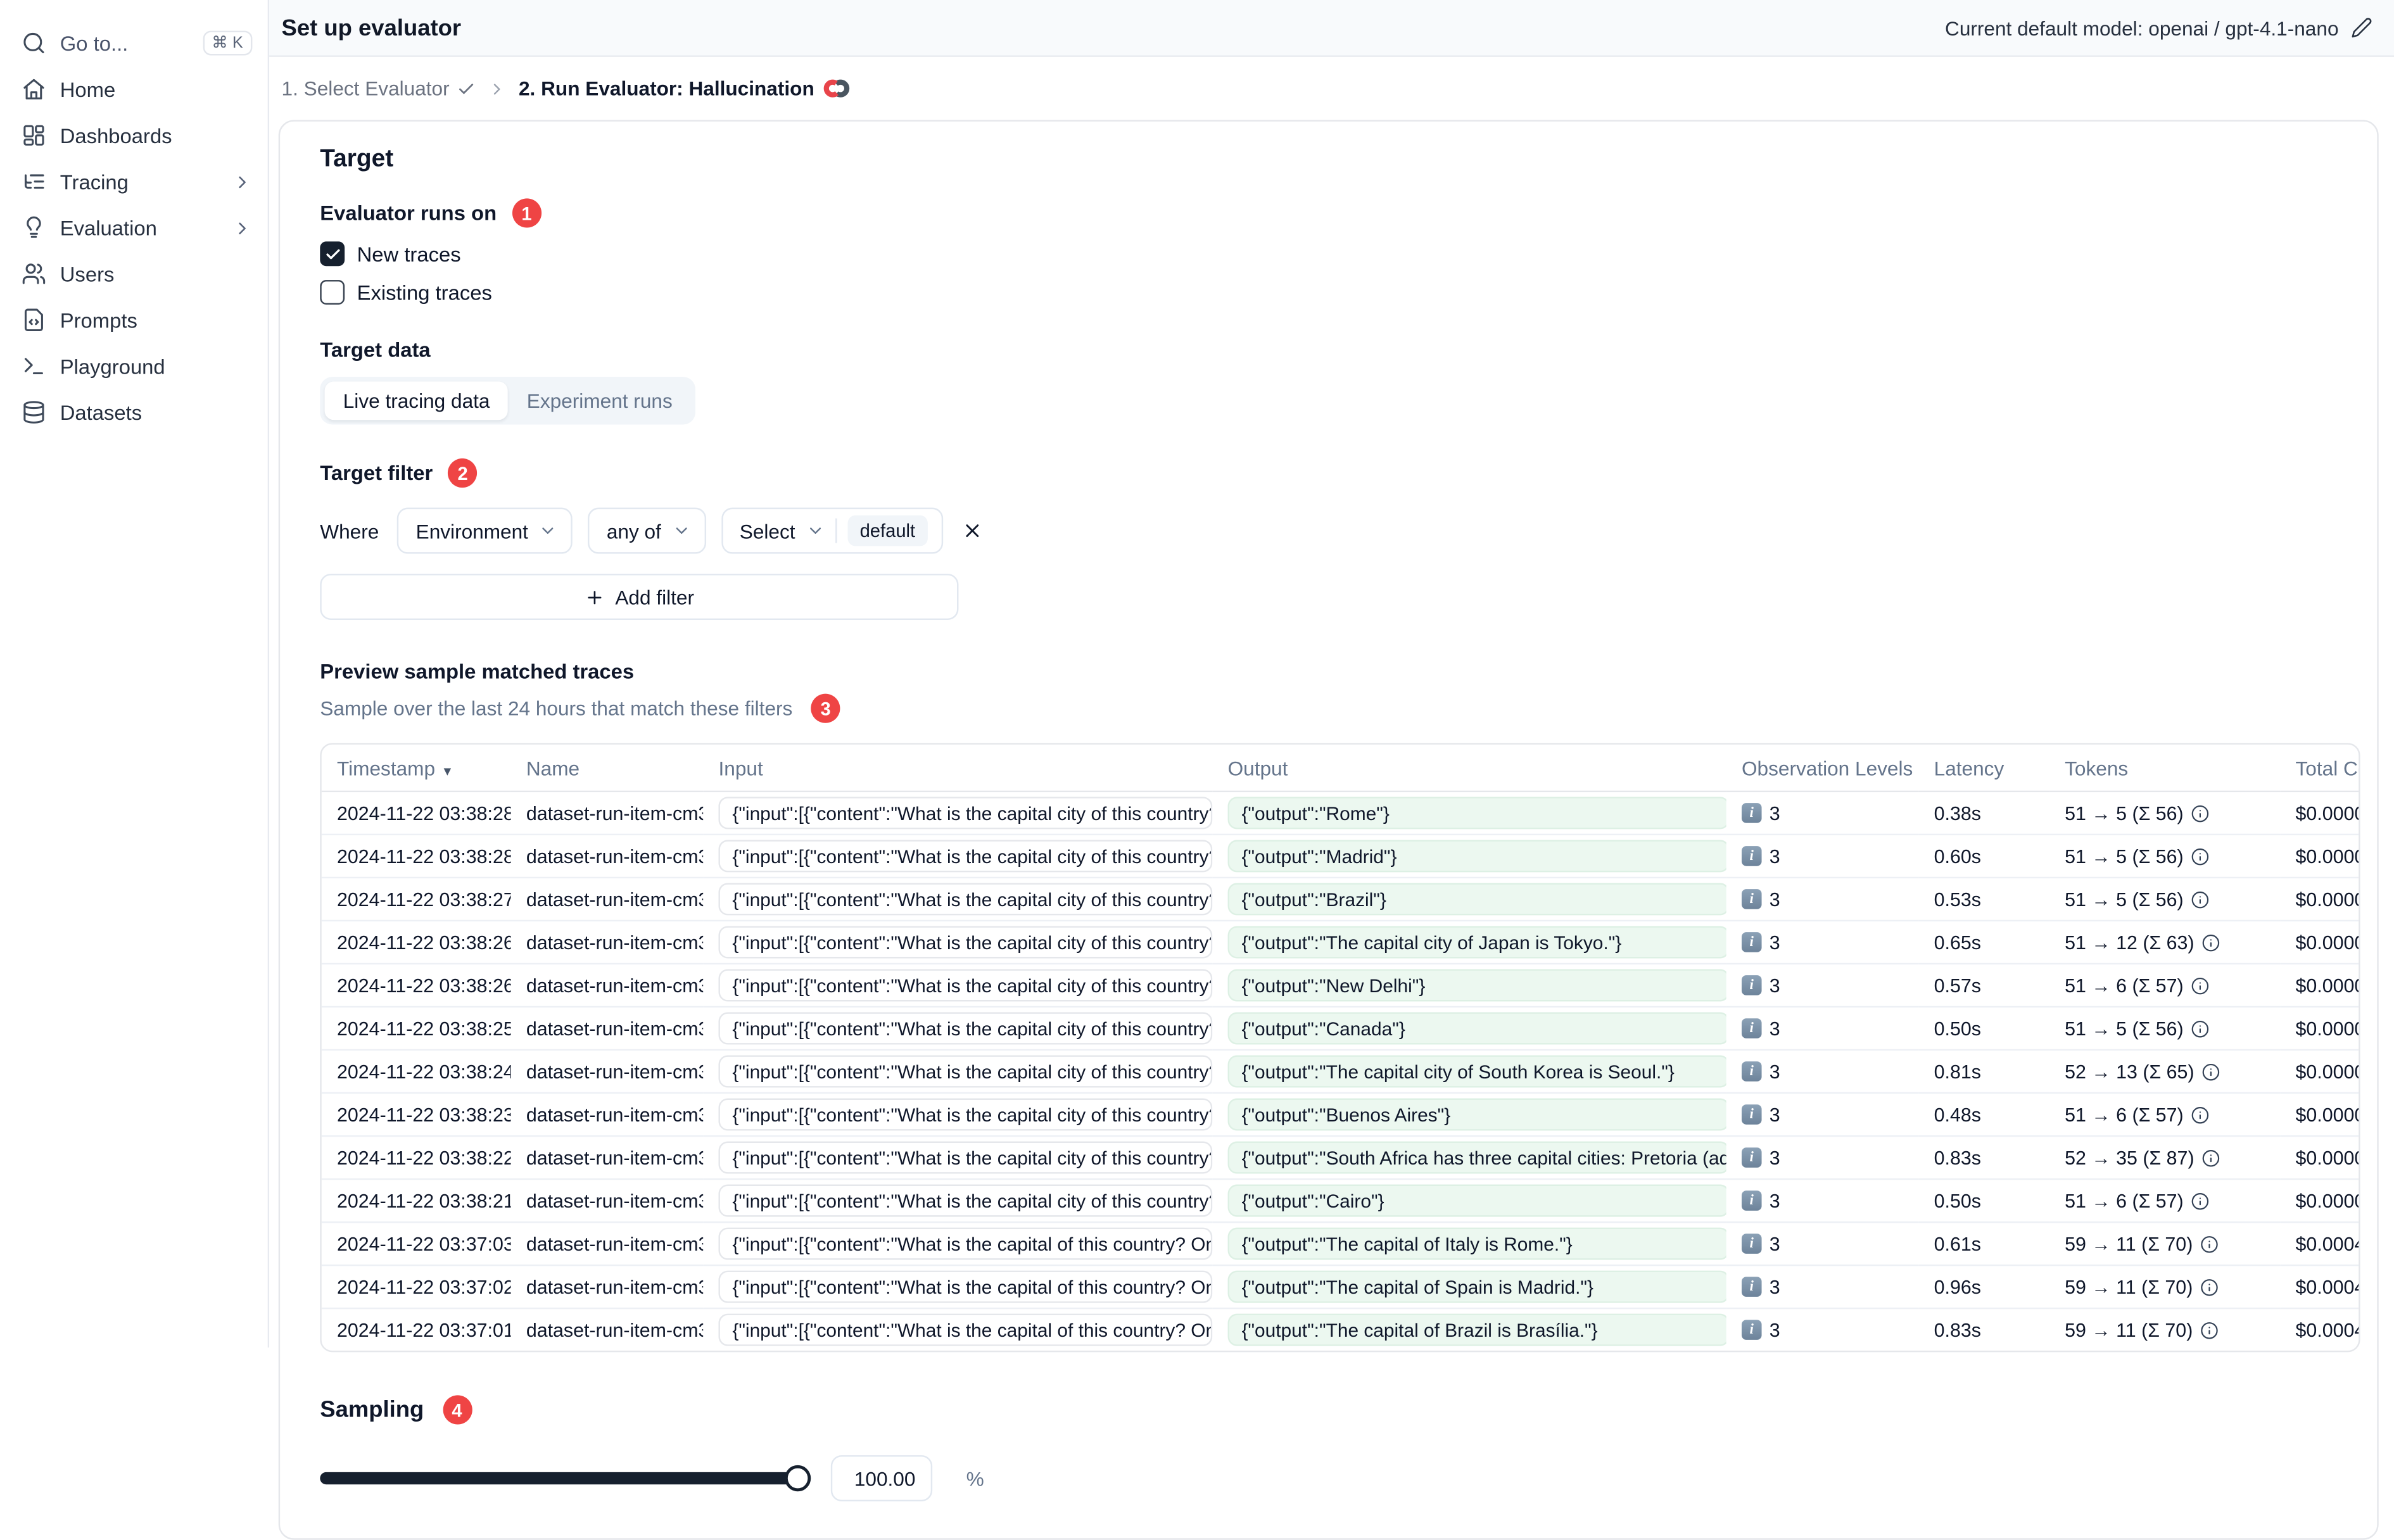 Image resolution: width=2394 pixels, height=1540 pixels. I want to click on sampling-text: Sampling, so click(372, 1410).